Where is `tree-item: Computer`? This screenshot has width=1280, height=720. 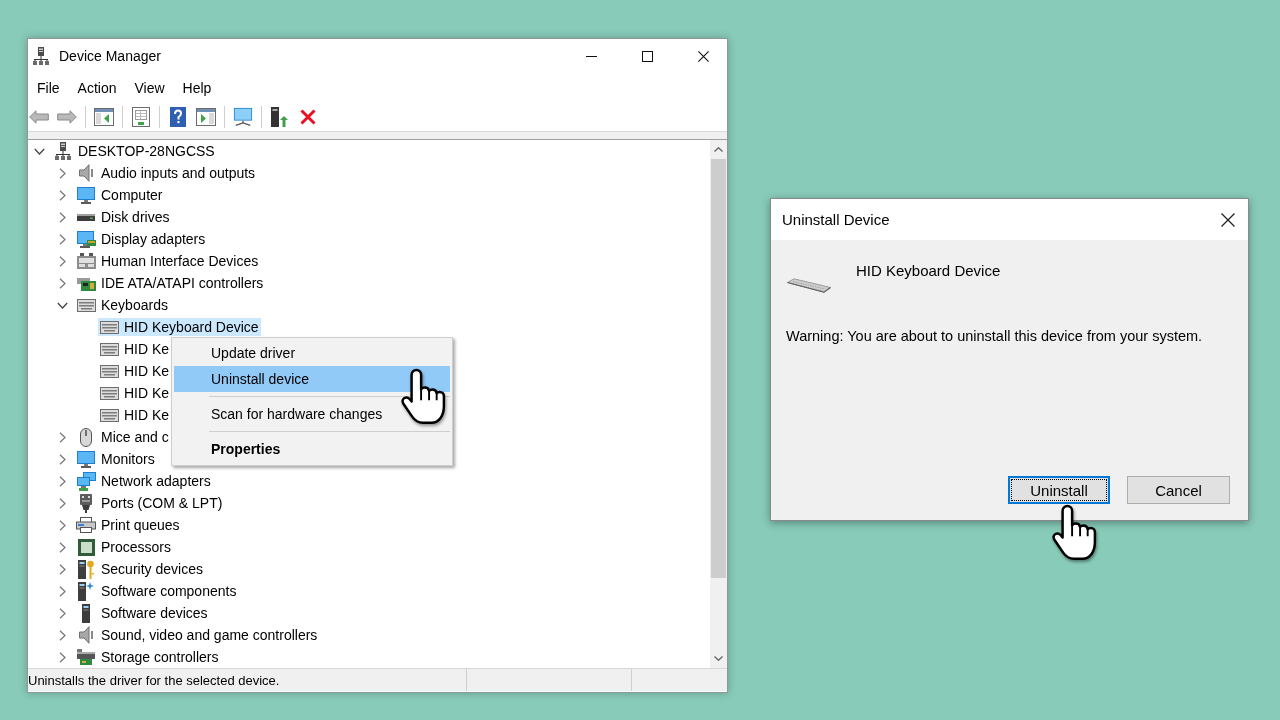 tree-item: Computer is located at coordinates (120, 195).